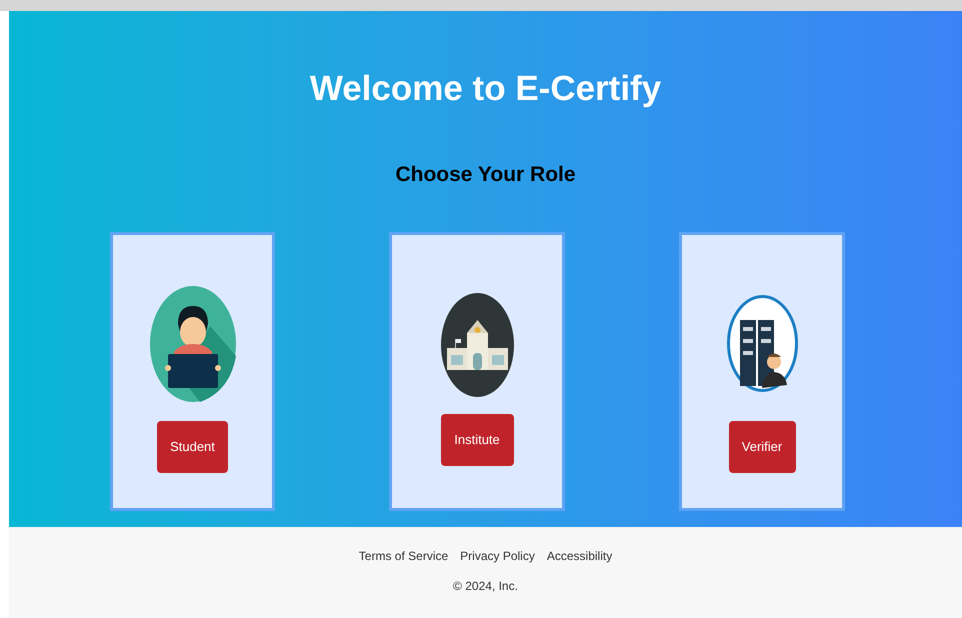 This screenshot has width=962, height=618. I want to click on office-worker-icon, so click(762, 343).